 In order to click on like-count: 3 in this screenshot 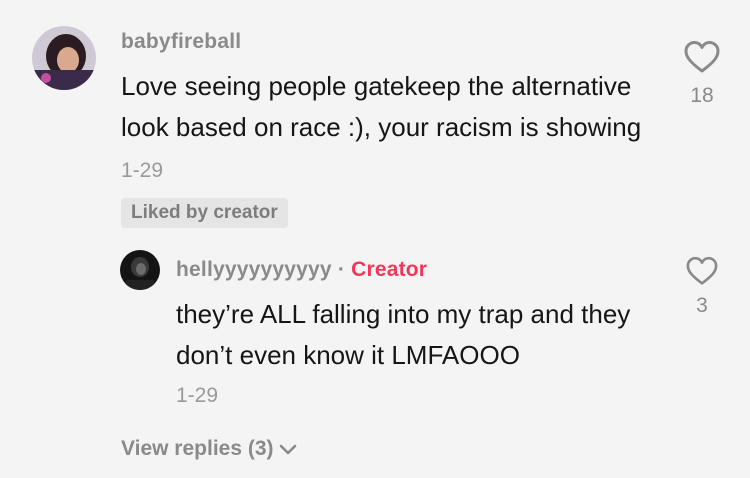, I will do `click(702, 305)`.